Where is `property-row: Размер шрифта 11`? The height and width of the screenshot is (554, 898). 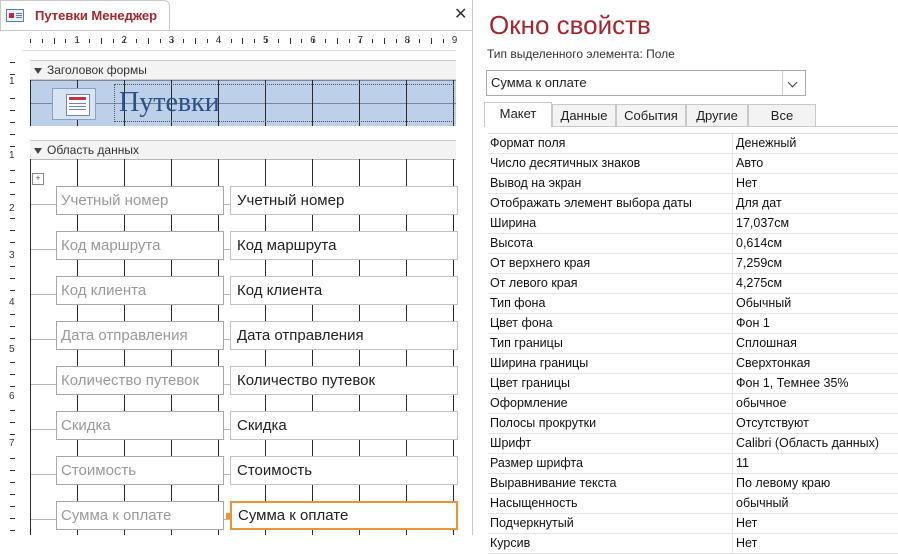 property-row: Размер шрифта 11 is located at coordinates (693, 464).